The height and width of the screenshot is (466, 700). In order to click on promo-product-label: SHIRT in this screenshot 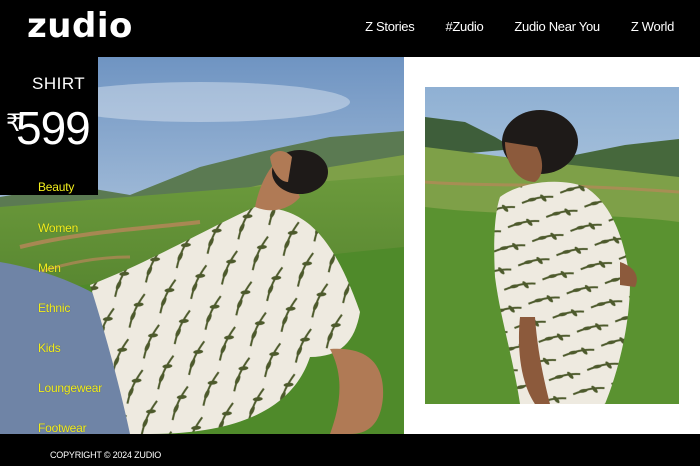, I will do `click(59, 83)`.